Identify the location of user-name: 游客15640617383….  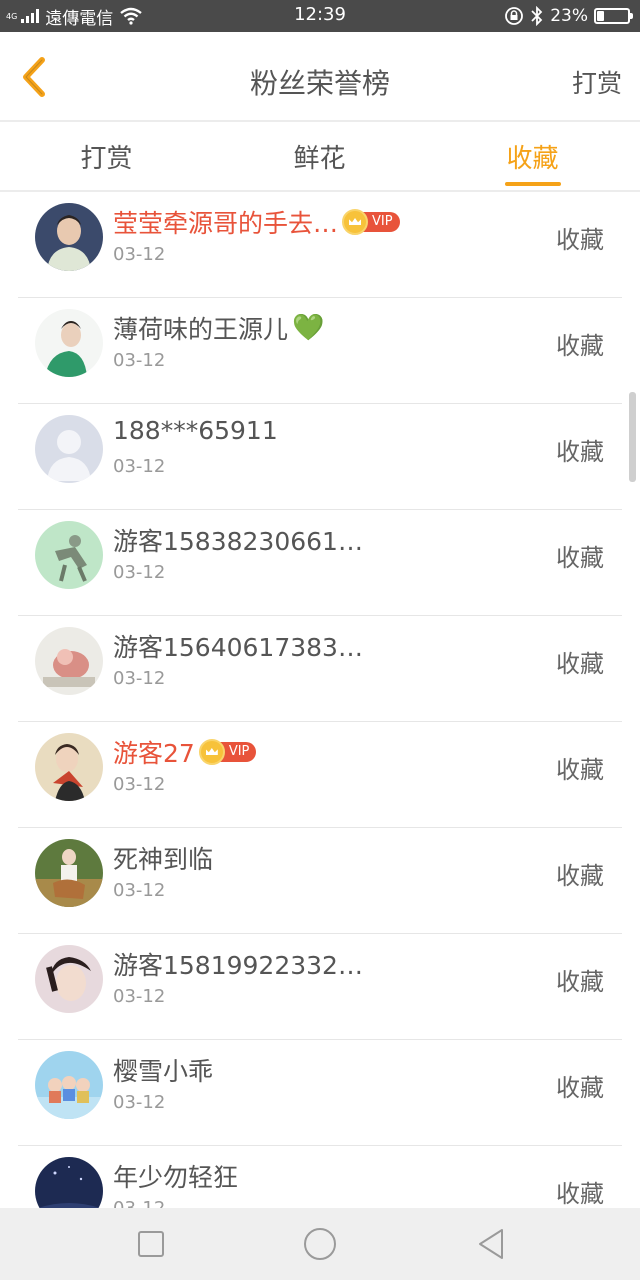
(238, 646).